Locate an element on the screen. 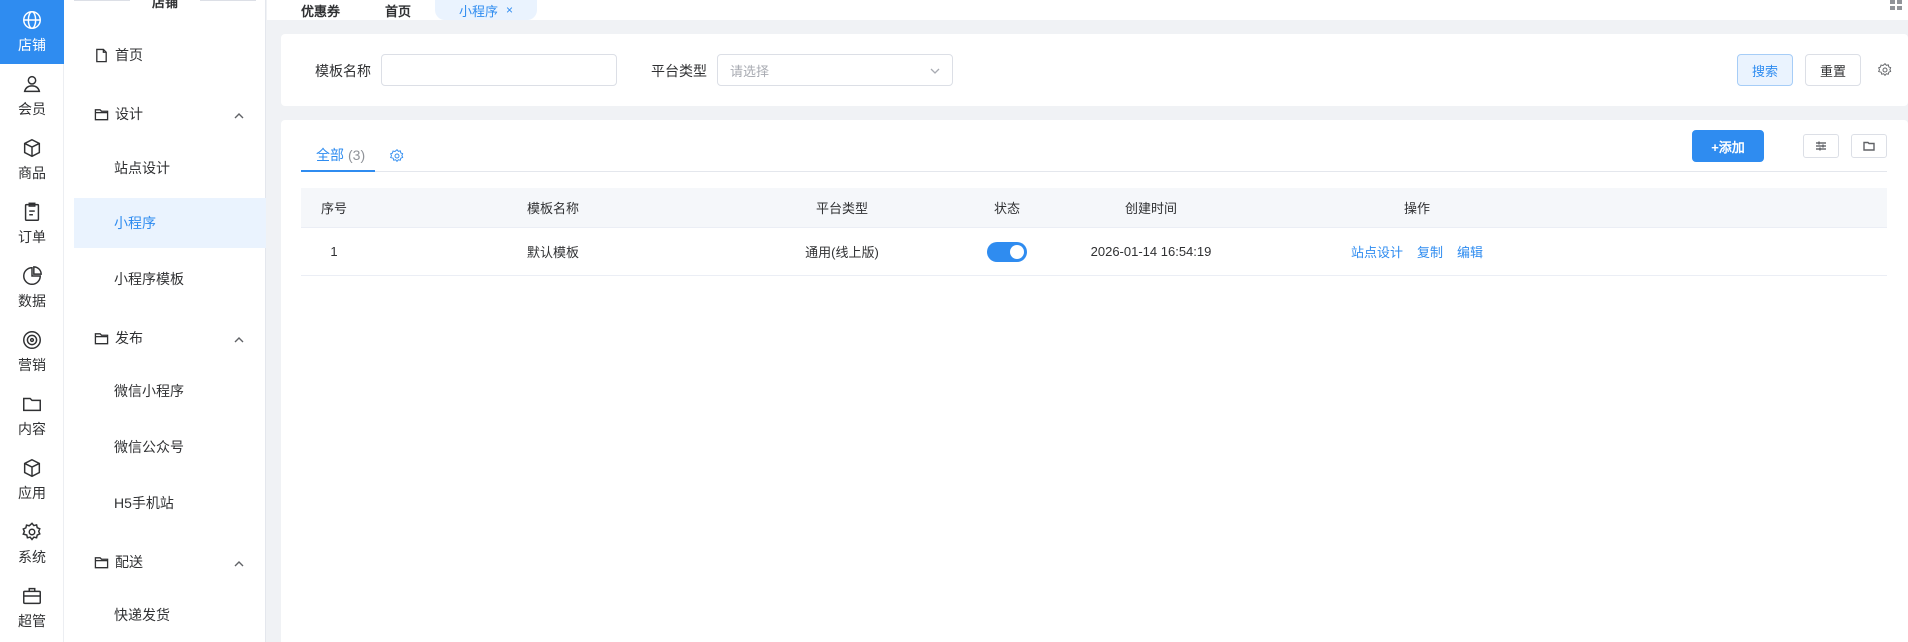 The image size is (1908, 642). rail-item-order: 订单 is located at coordinates (32, 224).